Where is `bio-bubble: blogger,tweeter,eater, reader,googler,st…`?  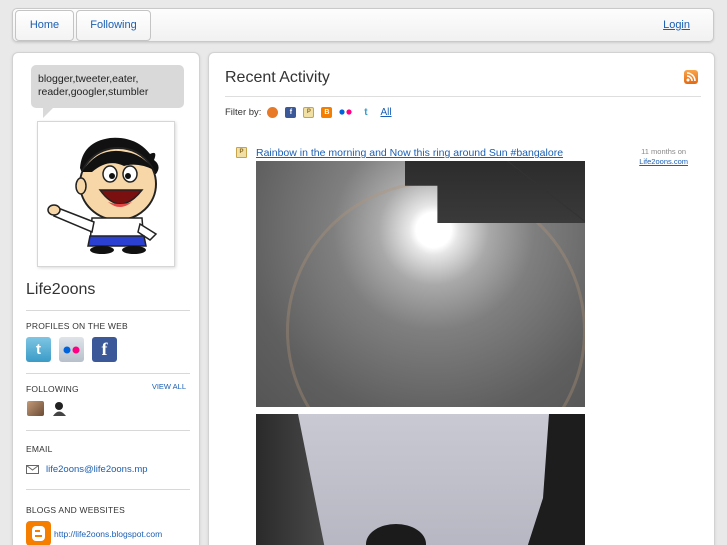 bio-bubble: blogger,tweeter,eater, reader,googler,st… is located at coordinates (107, 91).